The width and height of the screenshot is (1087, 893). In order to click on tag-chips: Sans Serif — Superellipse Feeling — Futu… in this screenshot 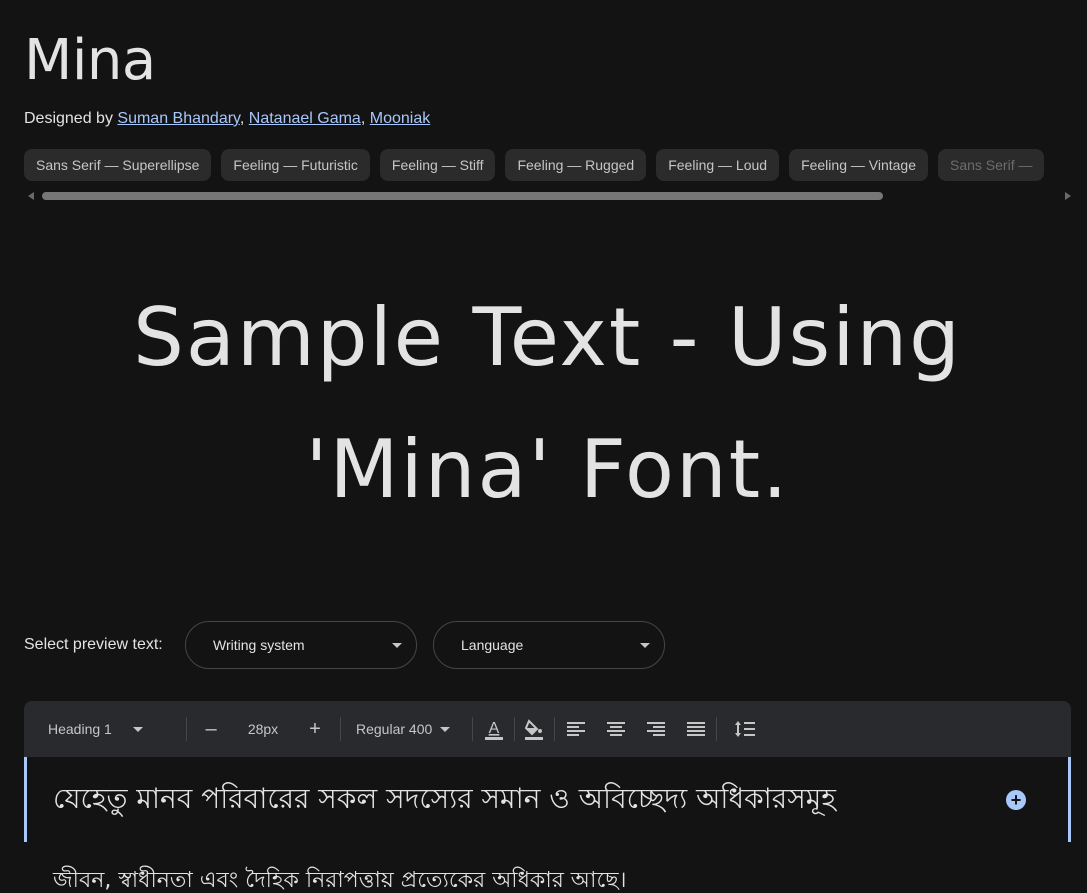, I will do `click(555, 165)`.